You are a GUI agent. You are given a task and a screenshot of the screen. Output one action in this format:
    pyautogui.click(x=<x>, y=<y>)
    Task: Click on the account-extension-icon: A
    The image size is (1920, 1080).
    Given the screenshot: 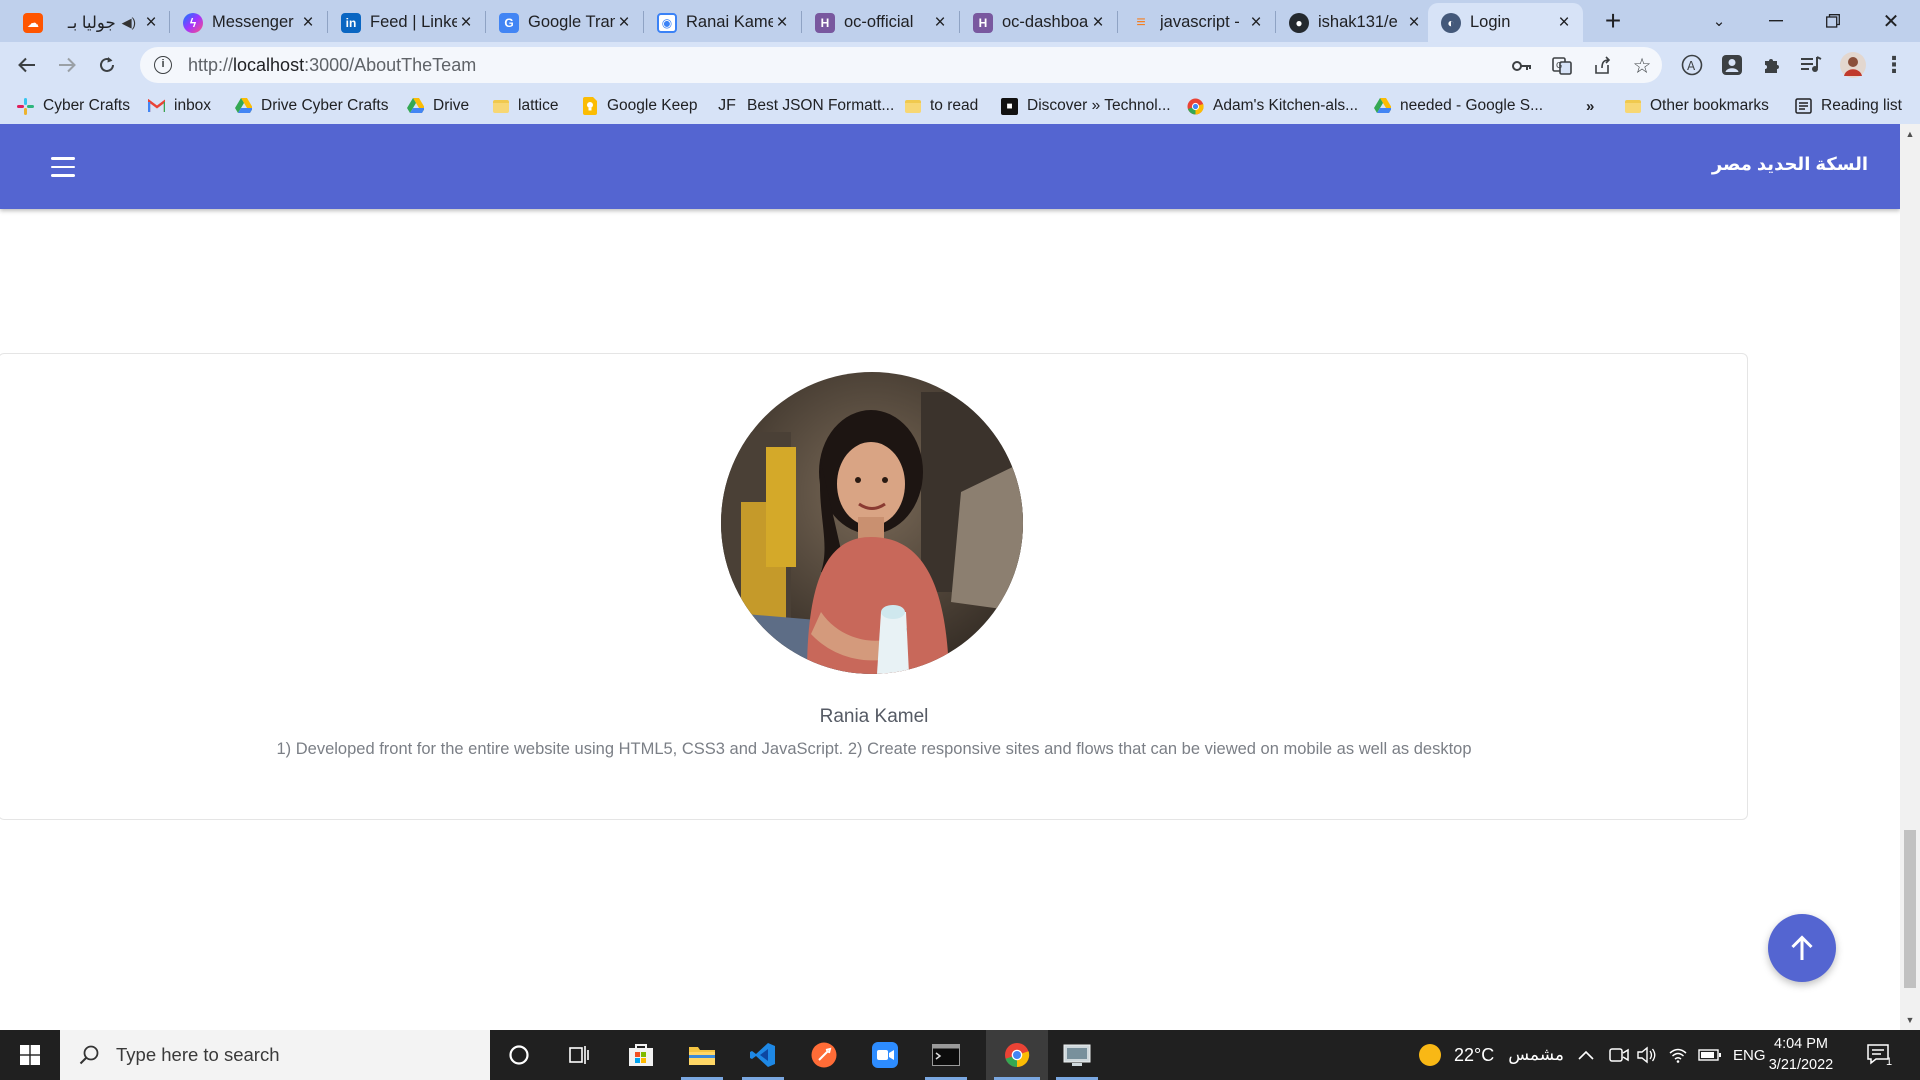 What is the action you would take?
    pyautogui.click(x=1692, y=65)
    